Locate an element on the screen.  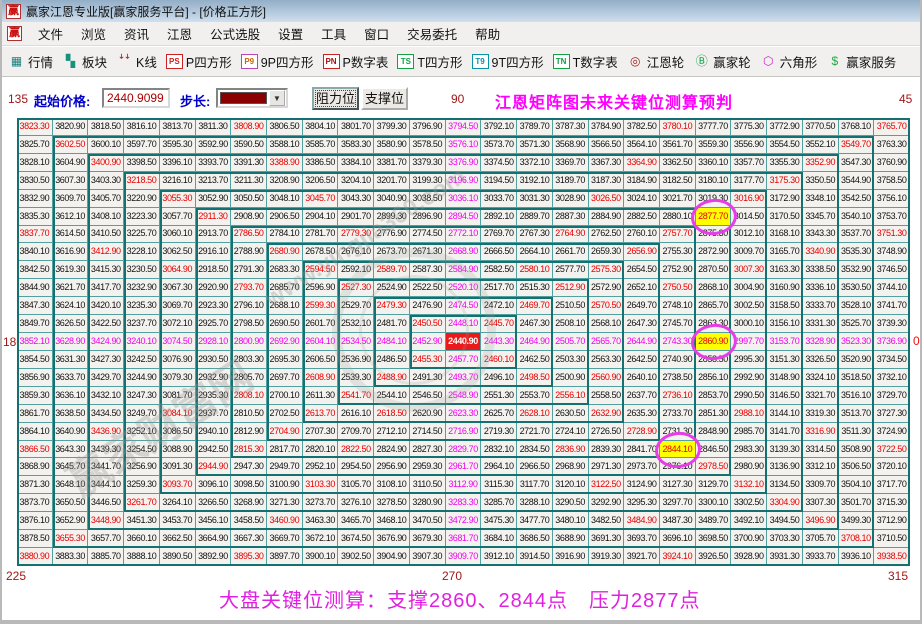
support-button: 支撑位 is located at coordinates (384, 98).